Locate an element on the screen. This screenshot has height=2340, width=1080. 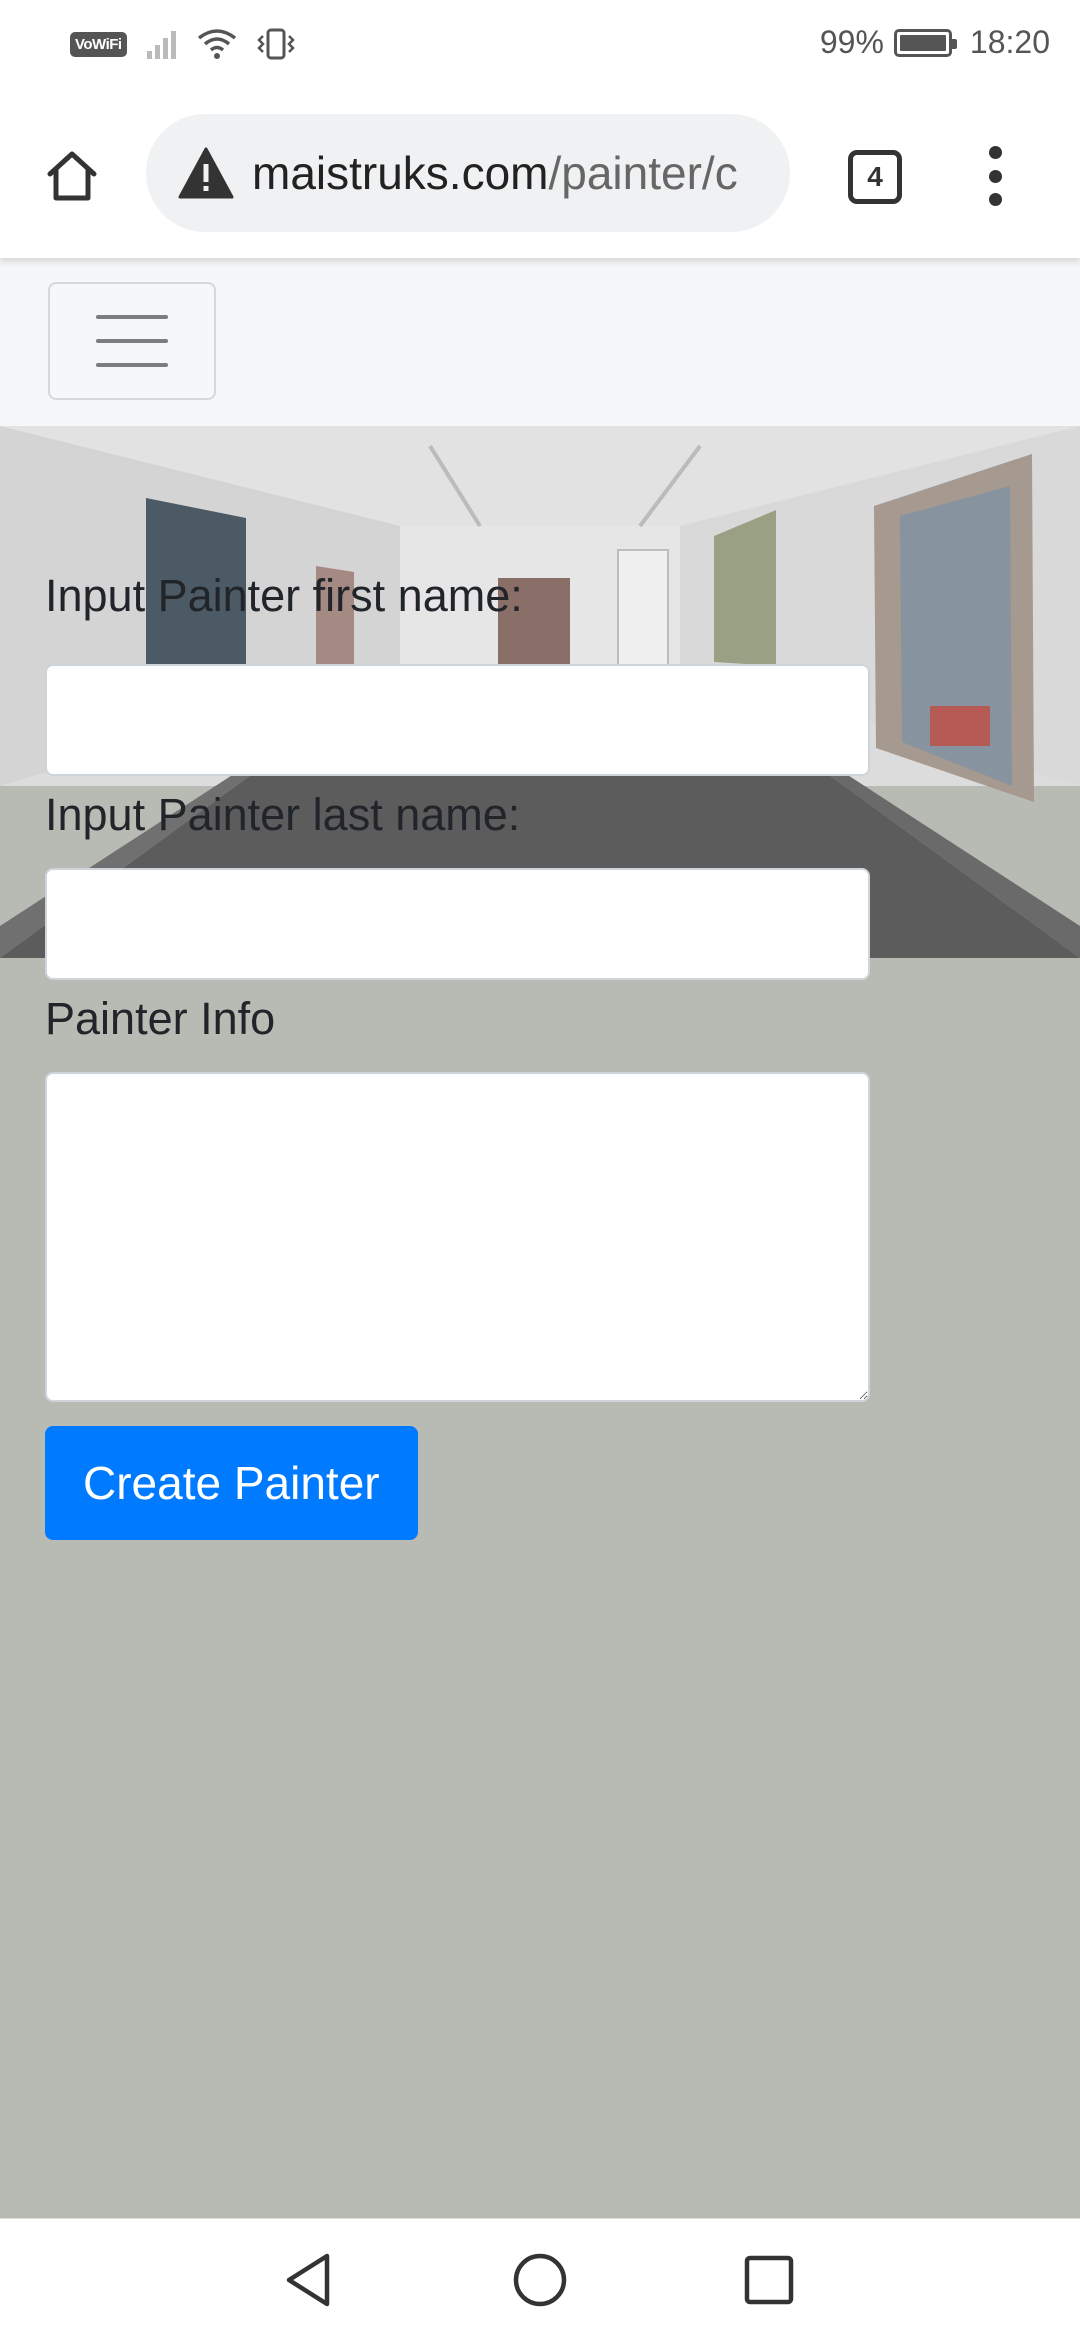
url-text: maistruks.com/painter/c is located at coordinates (495, 173).